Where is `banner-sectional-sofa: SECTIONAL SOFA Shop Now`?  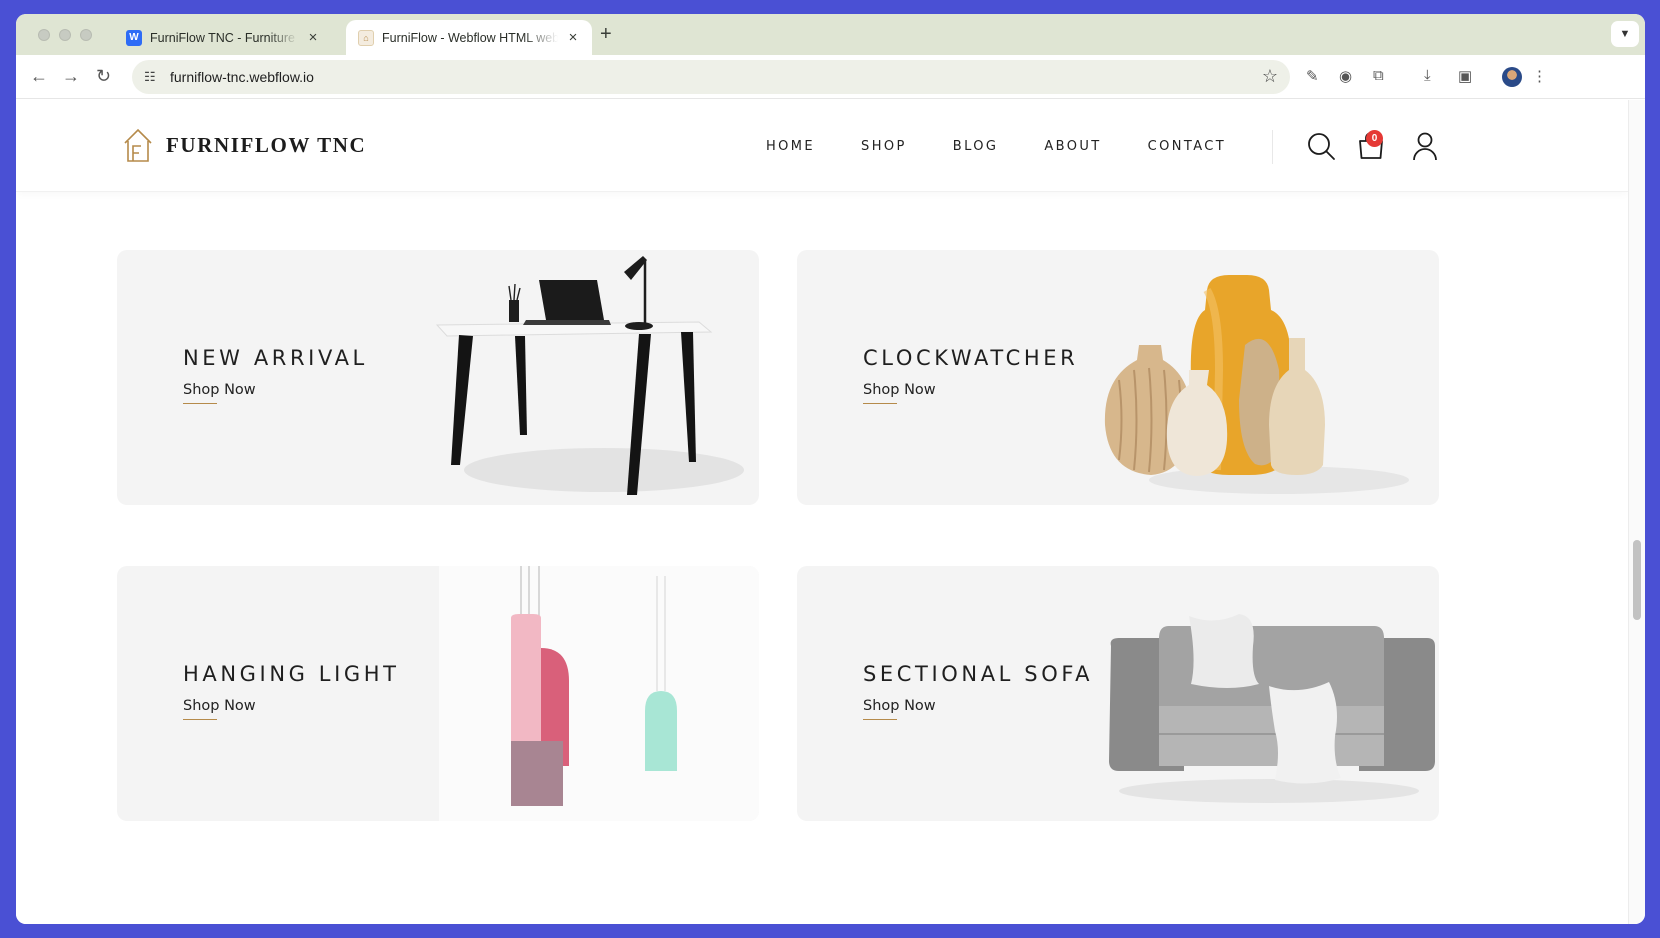 banner-sectional-sofa: SECTIONAL SOFA Shop Now is located at coordinates (1118, 693).